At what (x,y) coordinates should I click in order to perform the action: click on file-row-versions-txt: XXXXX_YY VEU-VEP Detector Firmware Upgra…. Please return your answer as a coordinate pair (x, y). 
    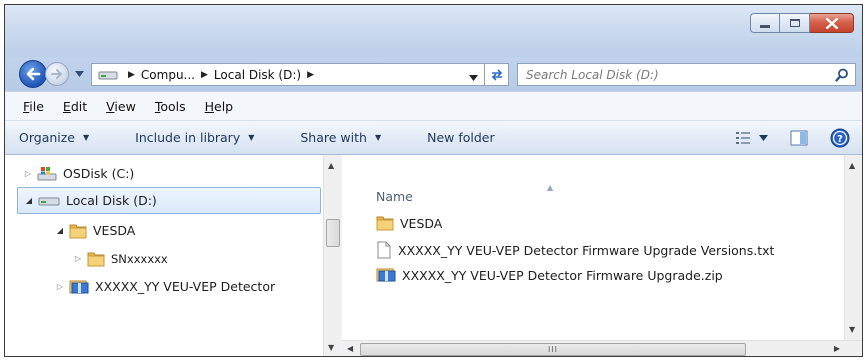
    Looking at the image, I should click on (575, 250).